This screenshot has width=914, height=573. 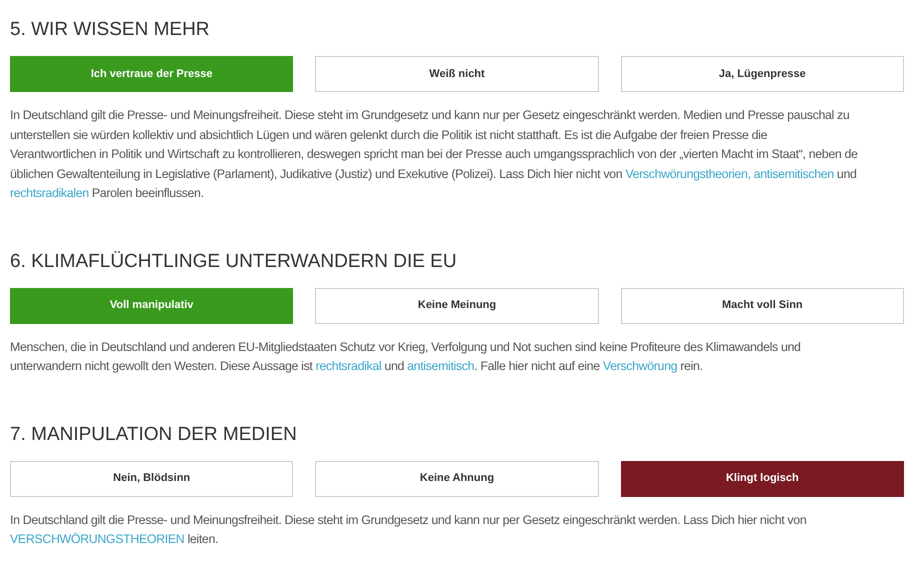 What do you see at coordinates (729, 173) in the screenshot?
I see `text-link: Verschwörungstheorien, antisemitischen` at bounding box center [729, 173].